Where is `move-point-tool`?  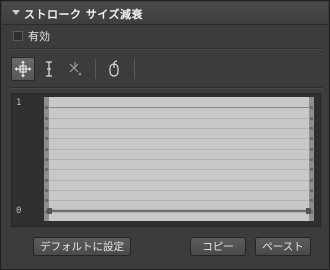 move-point-tool is located at coordinates (23, 69).